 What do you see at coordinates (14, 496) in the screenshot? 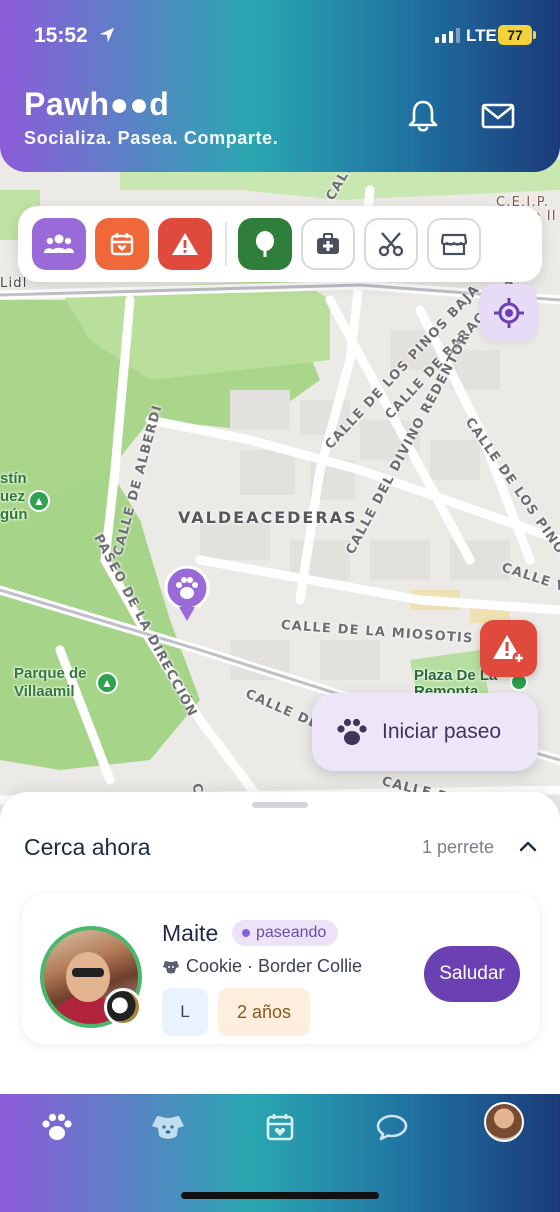
I see `park-label-partial: stín uez gún` at bounding box center [14, 496].